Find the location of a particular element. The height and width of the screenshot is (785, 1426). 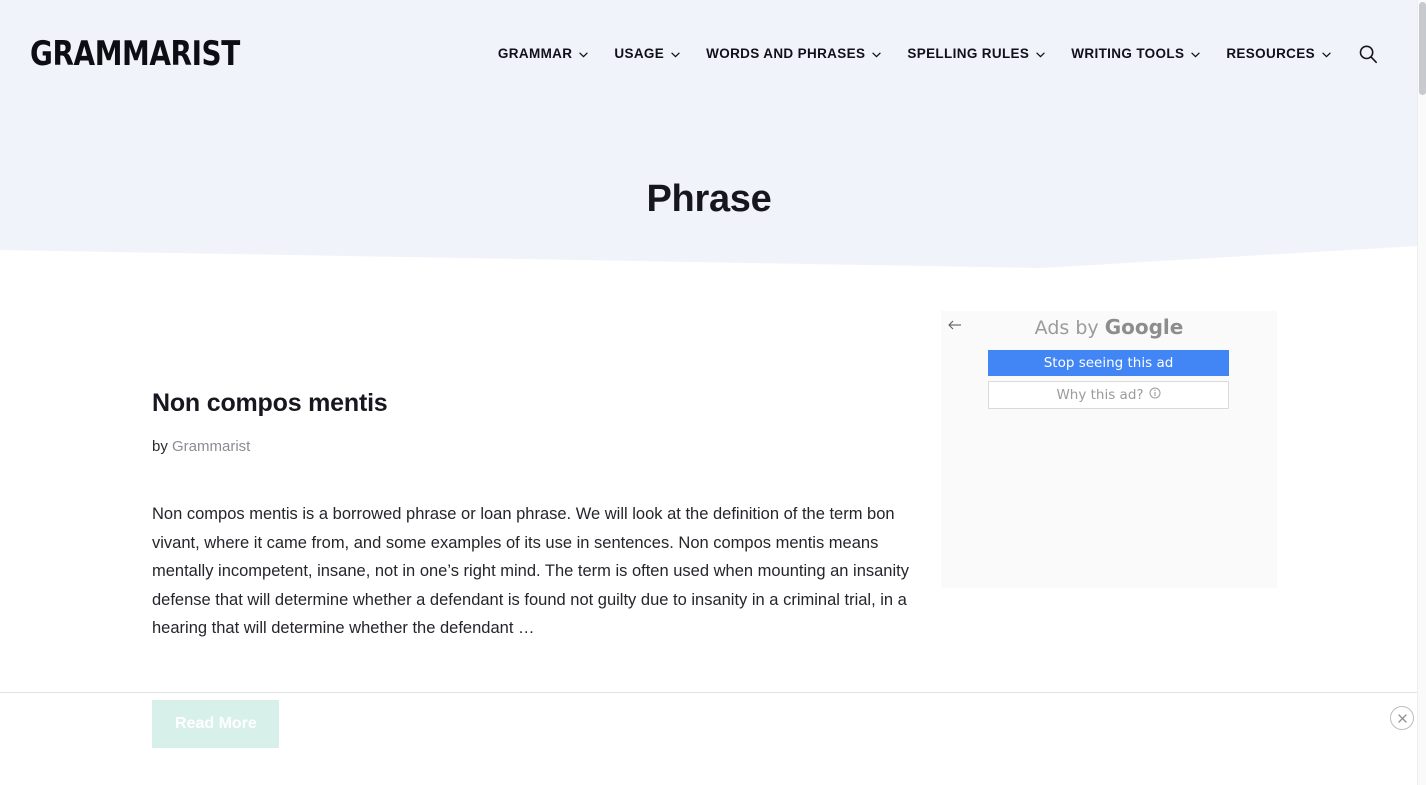

article-title: Non compos mentis is located at coordinates (532, 403).